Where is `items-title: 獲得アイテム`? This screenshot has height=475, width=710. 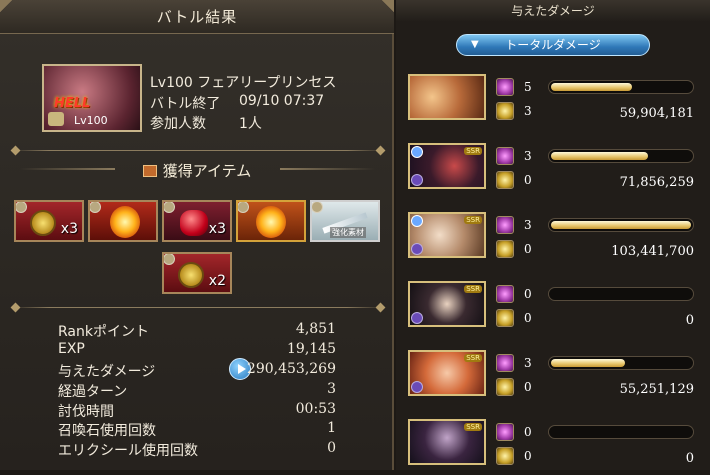
items-title: 獲得アイテム is located at coordinates (197, 170).